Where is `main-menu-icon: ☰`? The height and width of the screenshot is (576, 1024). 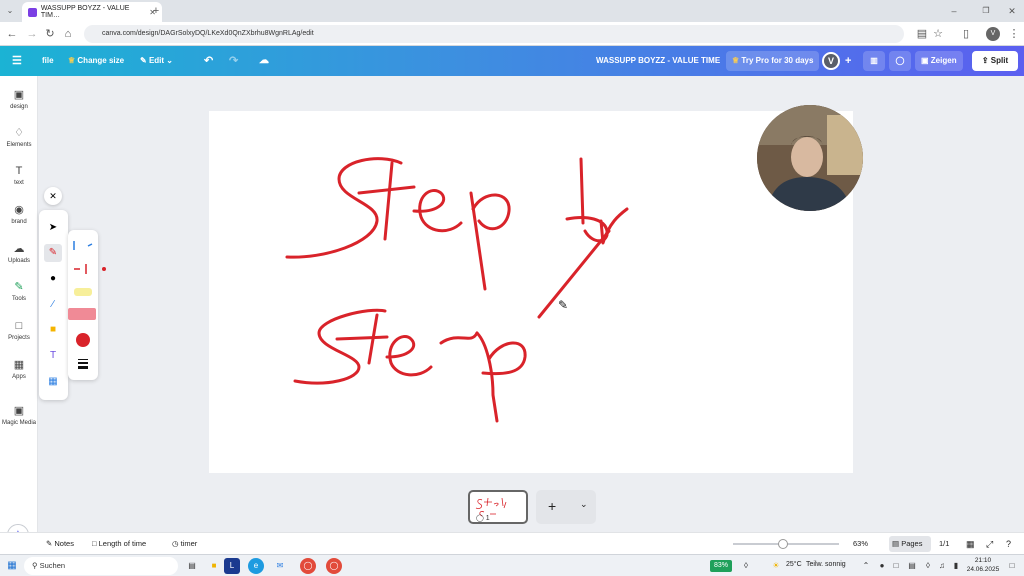 main-menu-icon: ☰ is located at coordinates (17, 61).